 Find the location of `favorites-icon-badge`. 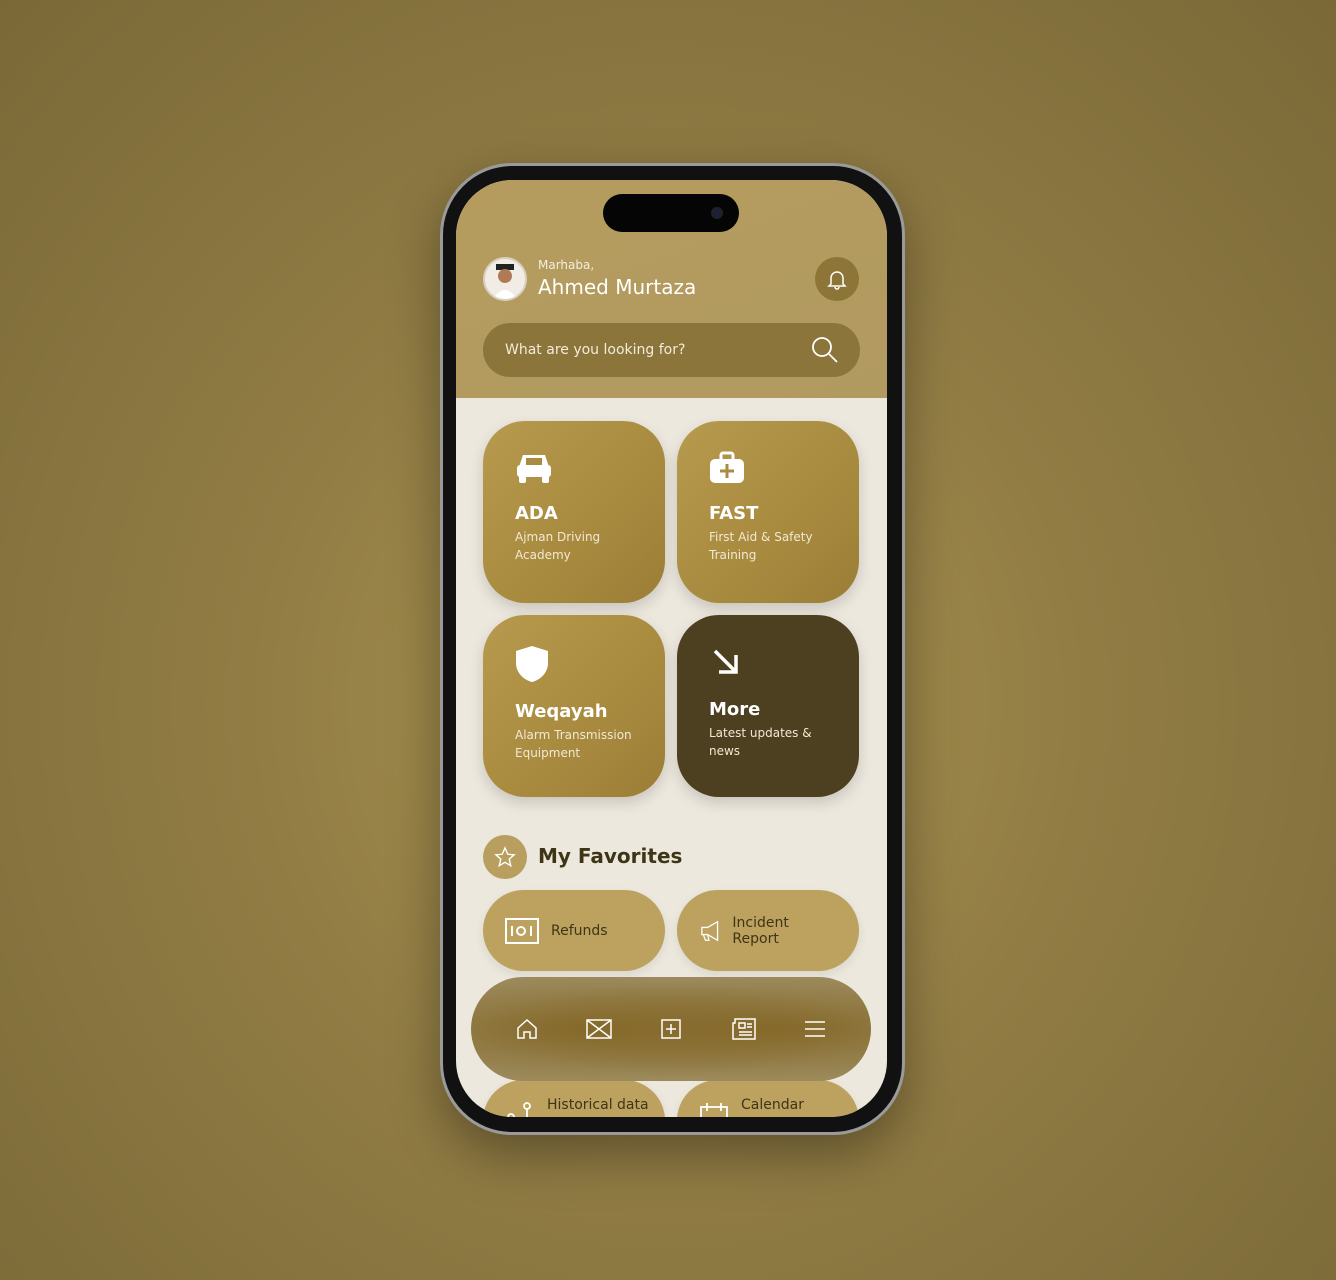

favorites-icon-badge is located at coordinates (505, 857).